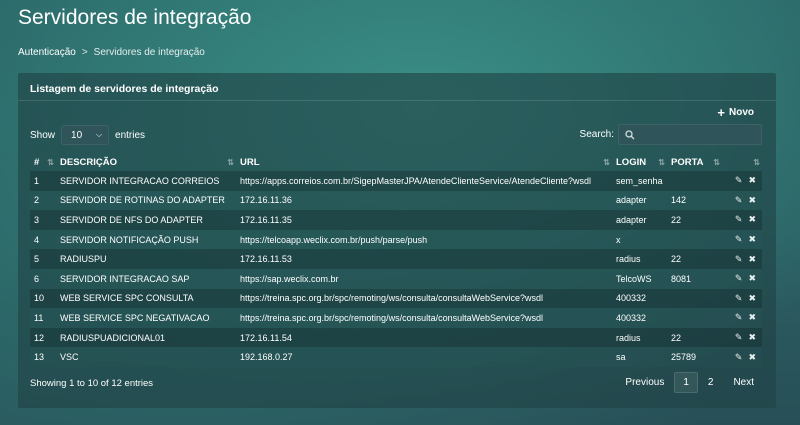 This screenshot has height=425, width=800. I want to click on cell-login: x, so click(639, 239).